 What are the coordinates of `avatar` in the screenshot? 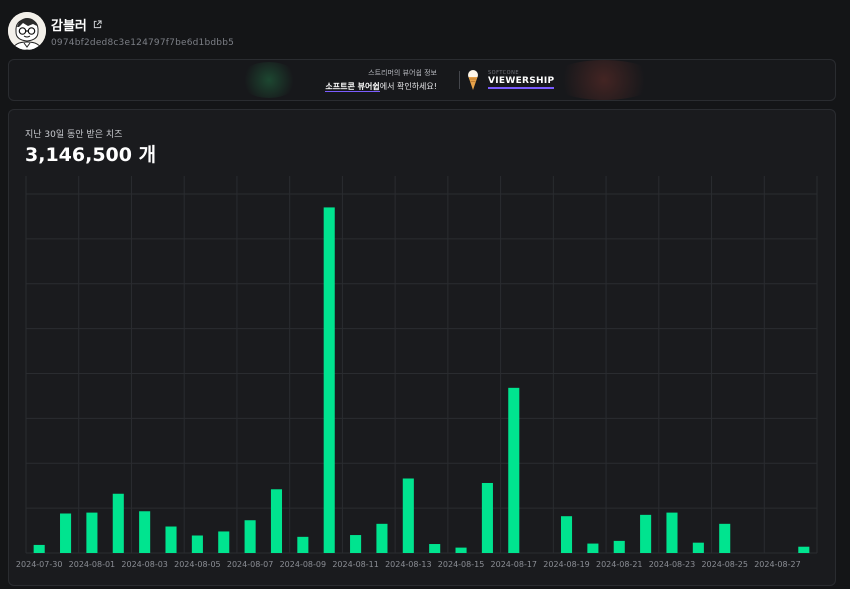 It's located at (27, 31).